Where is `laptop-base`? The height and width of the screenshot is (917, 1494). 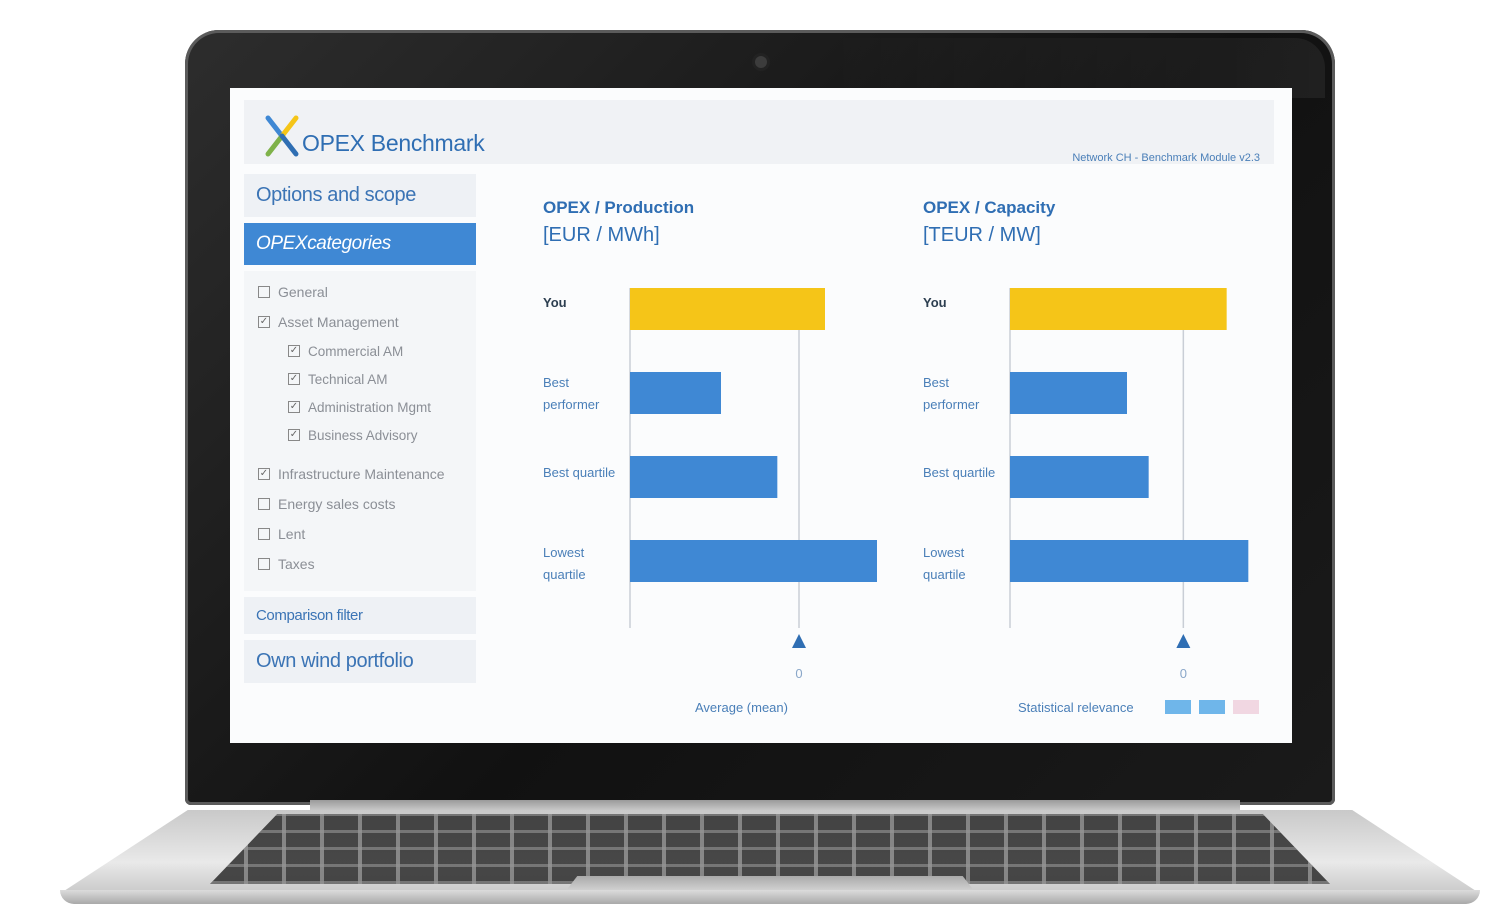 laptop-base is located at coordinates (770, 855).